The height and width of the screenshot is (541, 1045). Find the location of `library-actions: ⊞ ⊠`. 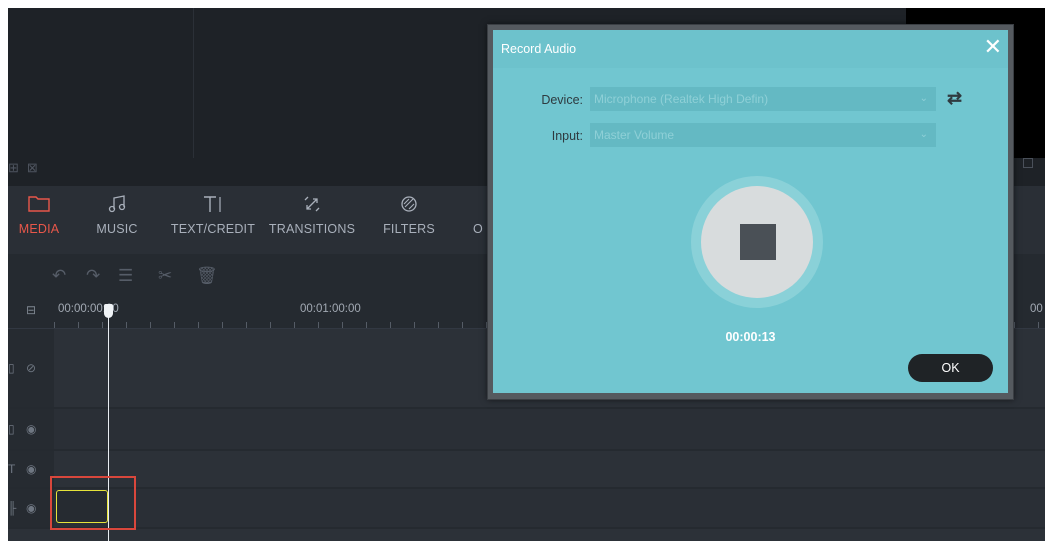

library-actions: ⊞ ⊠ is located at coordinates (27, 168).